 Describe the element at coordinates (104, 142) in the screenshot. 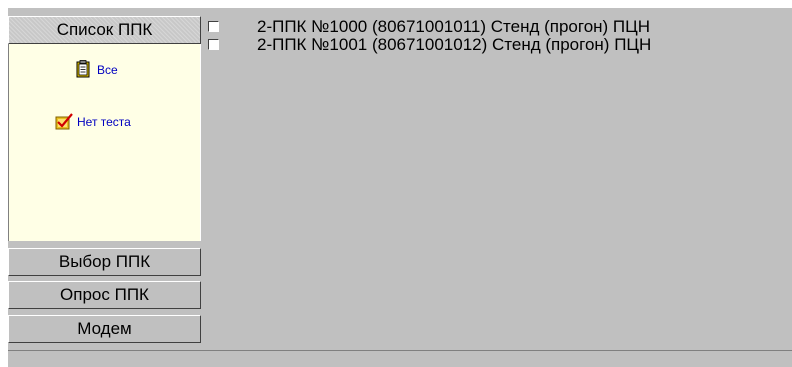

I see `shortcut-pane: Все Нет теста` at that location.